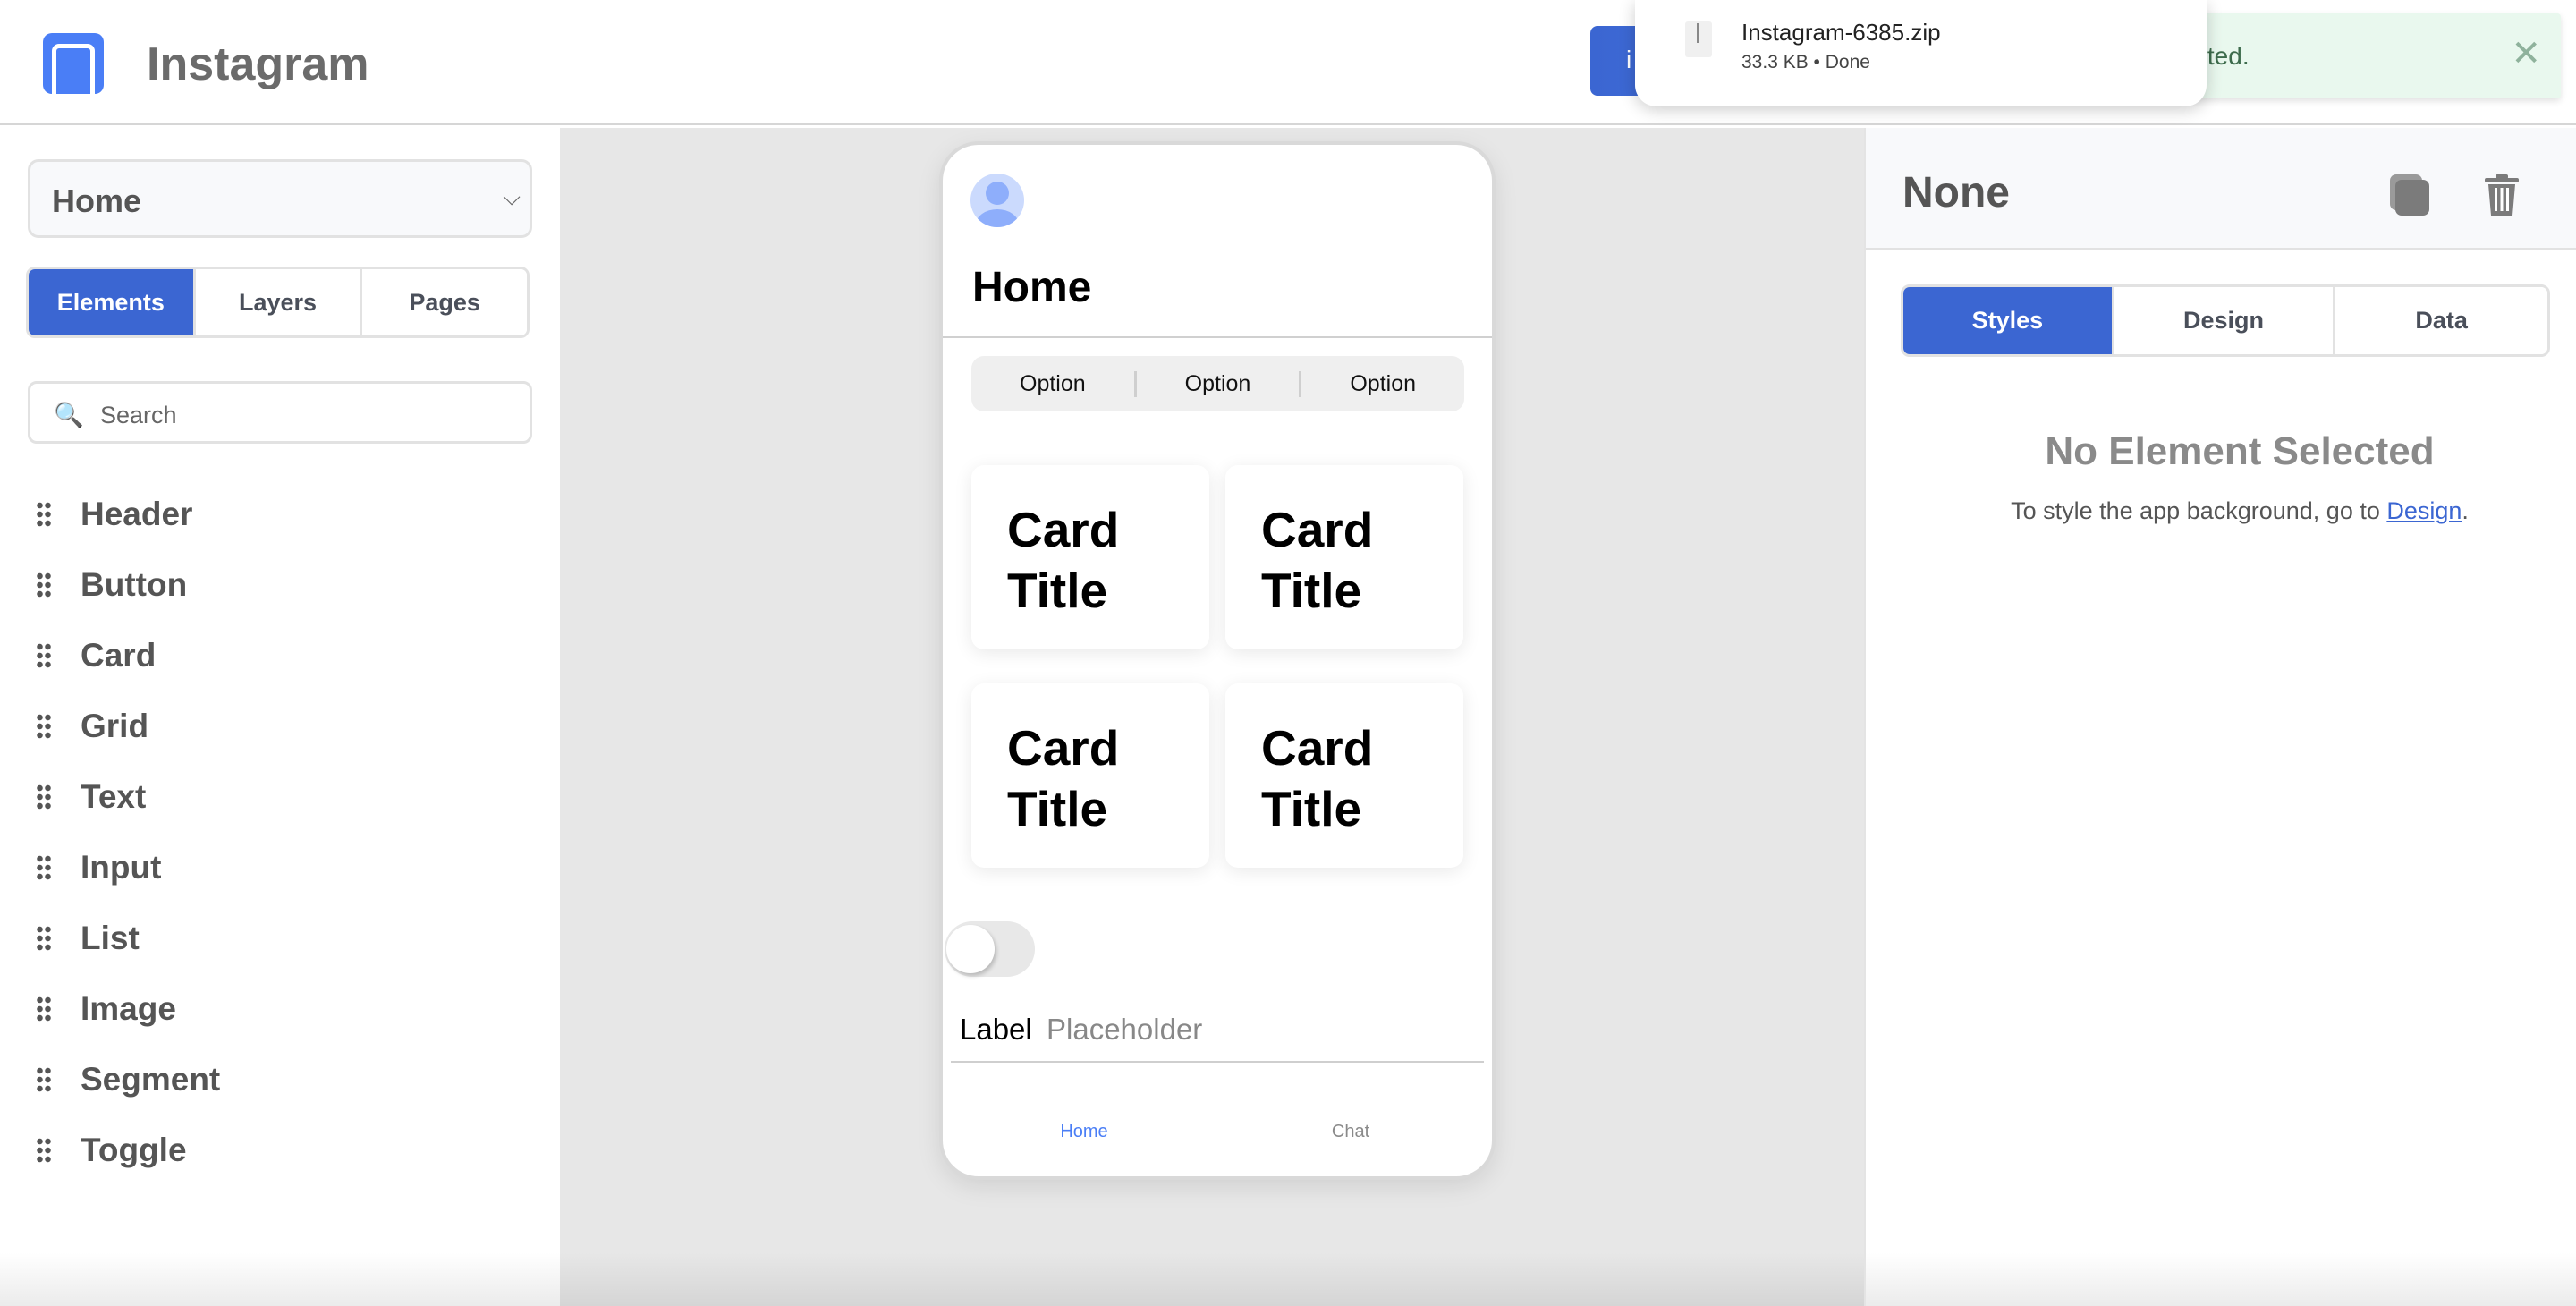 The width and height of the screenshot is (2576, 1306). Describe the element at coordinates (113, 796) in the screenshot. I see `element-item-label: Text` at that location.